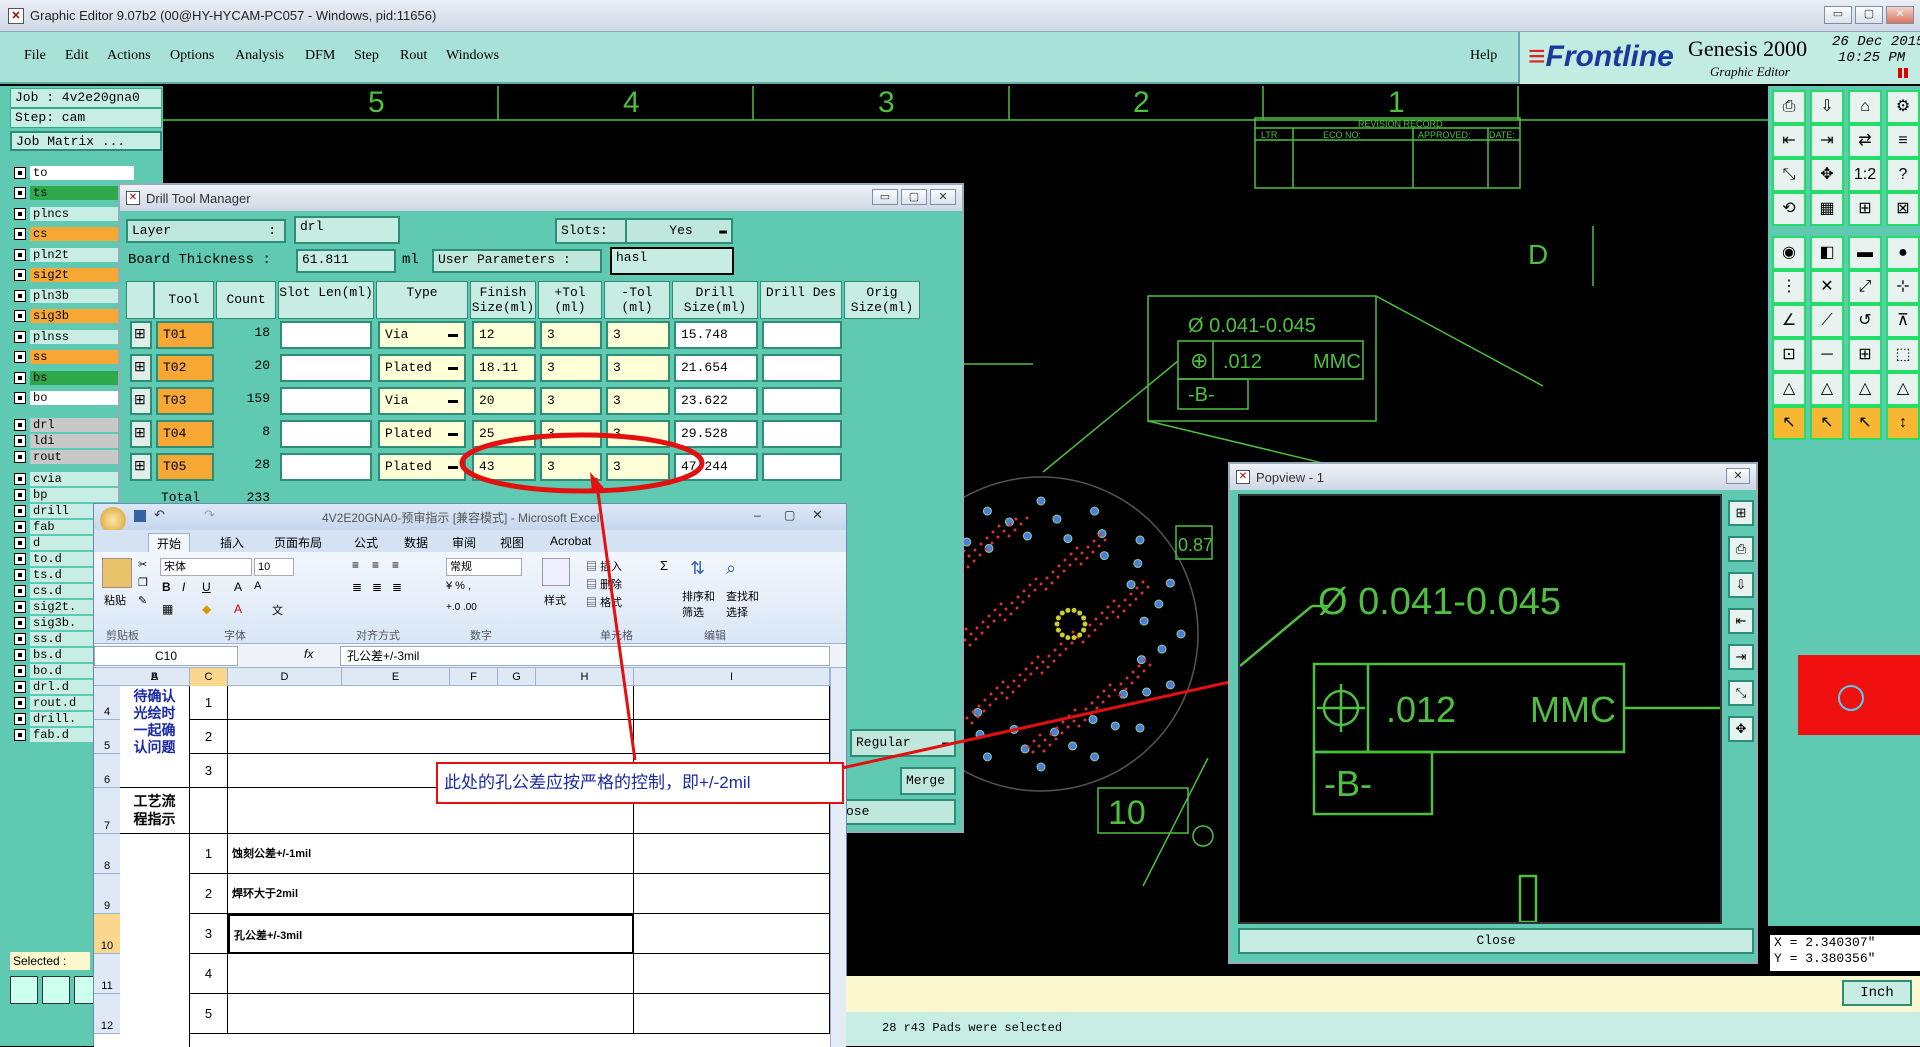 The image size is (1920, 1047). I want to click on sort-filter-icon: ⇅, so click(697, 568).